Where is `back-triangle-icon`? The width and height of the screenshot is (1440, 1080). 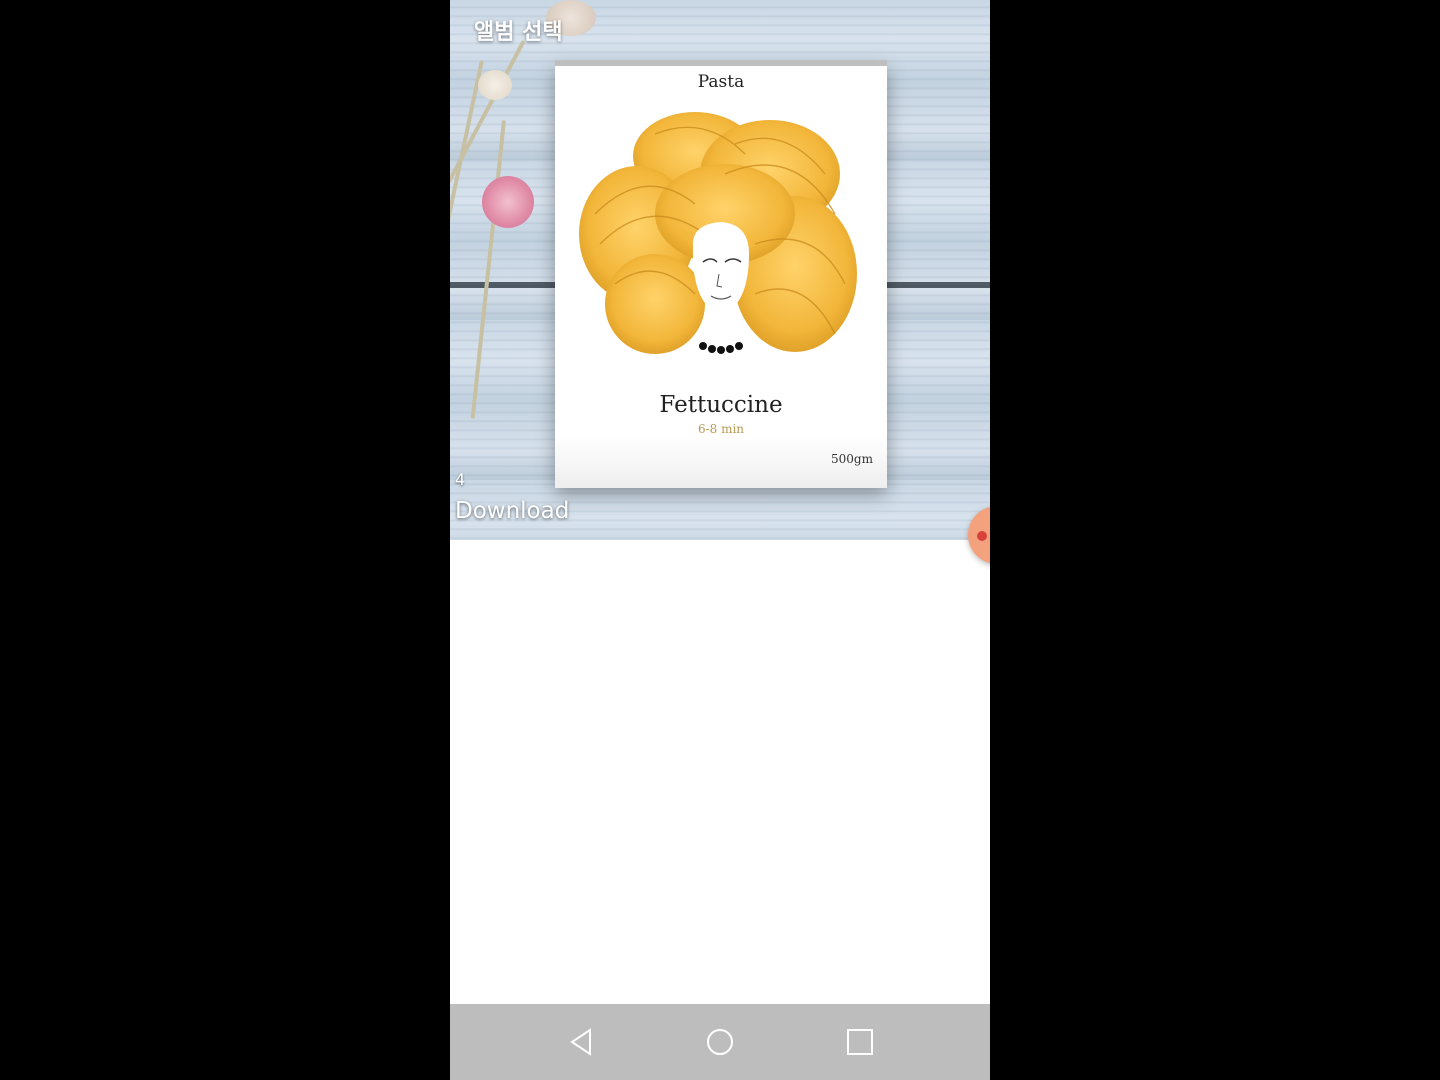
back-triangle-icon is located at coordinates (580, 1042).